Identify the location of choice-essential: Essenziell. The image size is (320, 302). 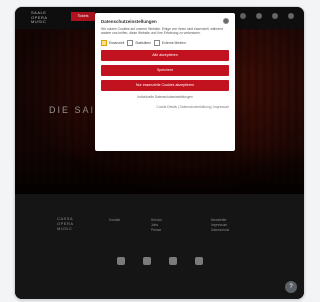
(113, 43).